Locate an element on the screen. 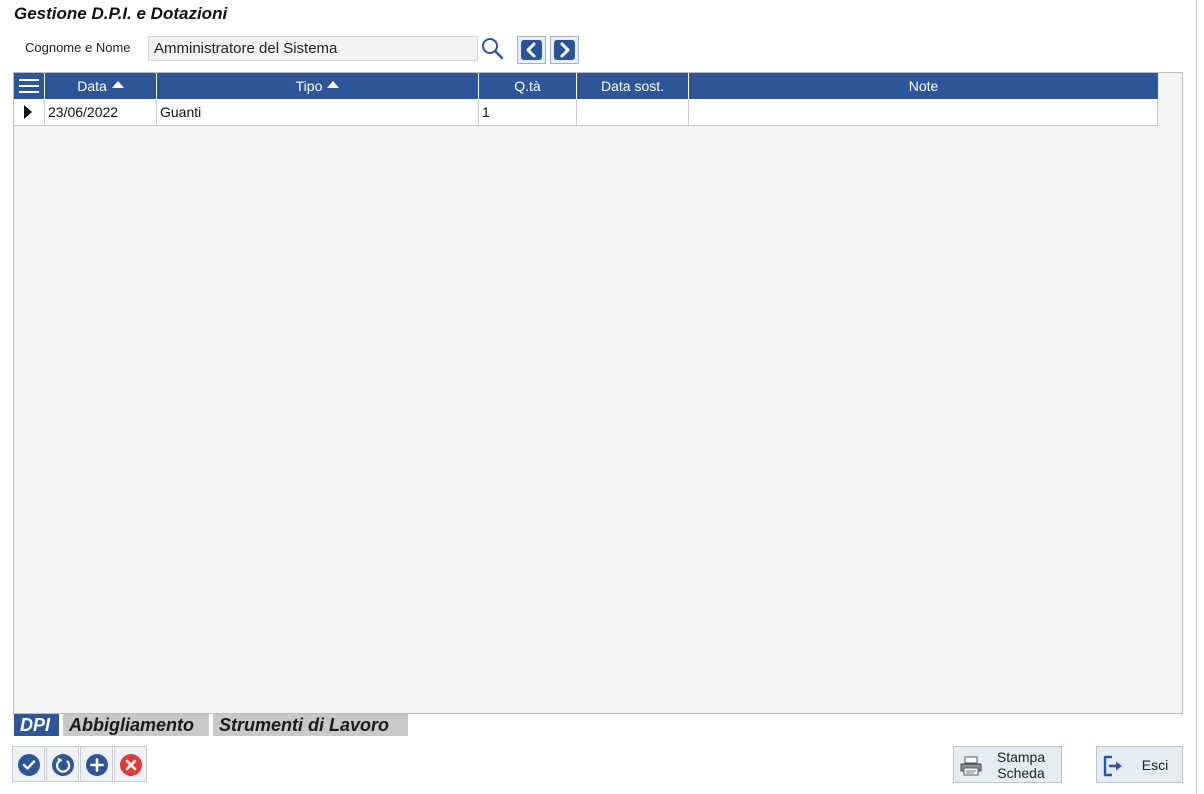 Image resolution: width=1204 pixels, height=794 pixels. column-header-label: Q.tà is located at coordinates (527, 86).